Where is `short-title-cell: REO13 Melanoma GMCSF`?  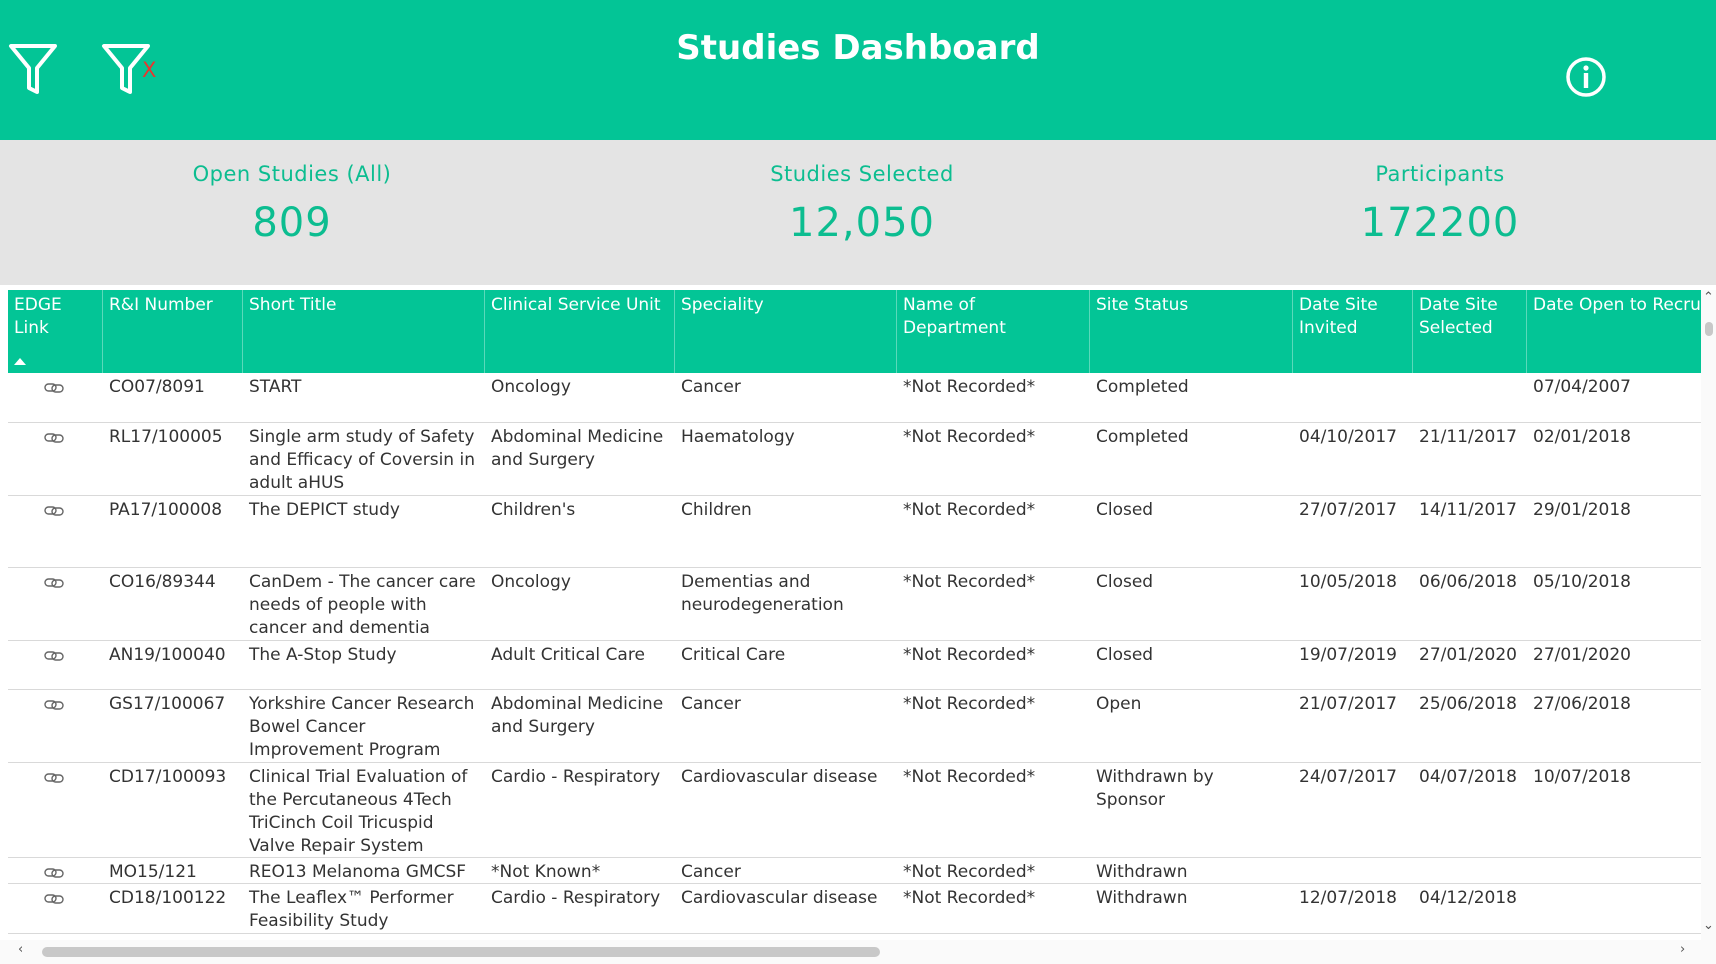 short-title-cell: REO13 Melanoma GMCSF is located at coordinates (358, 872).